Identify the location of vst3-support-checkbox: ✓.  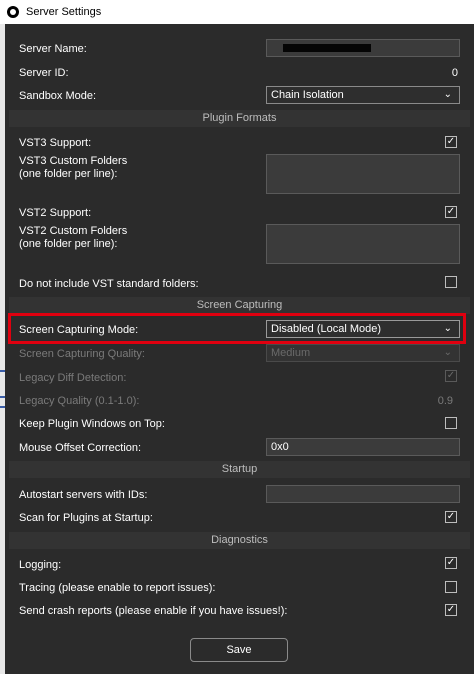
(451, 142).